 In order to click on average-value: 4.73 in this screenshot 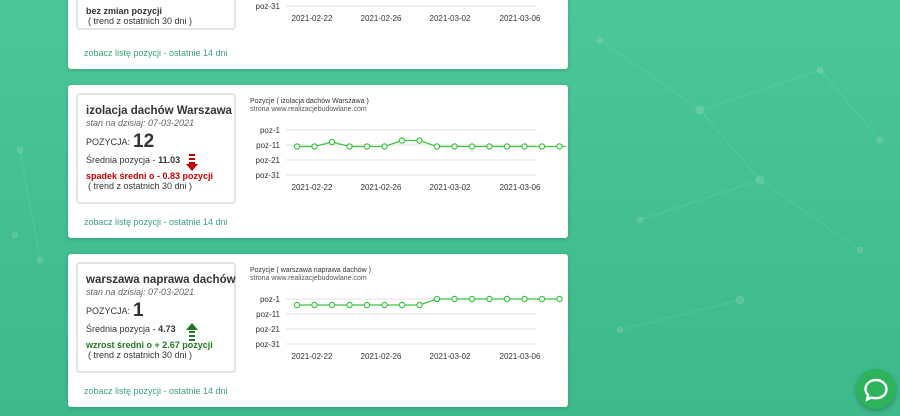, I will do `click(167, 329)`.